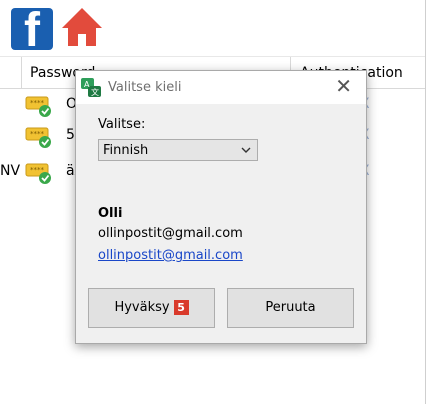  Describe the element at coordinates (221, 87) in the screenshot. I see `dialog-titlebar: A 文 Valitse kieli ✕` at that location.